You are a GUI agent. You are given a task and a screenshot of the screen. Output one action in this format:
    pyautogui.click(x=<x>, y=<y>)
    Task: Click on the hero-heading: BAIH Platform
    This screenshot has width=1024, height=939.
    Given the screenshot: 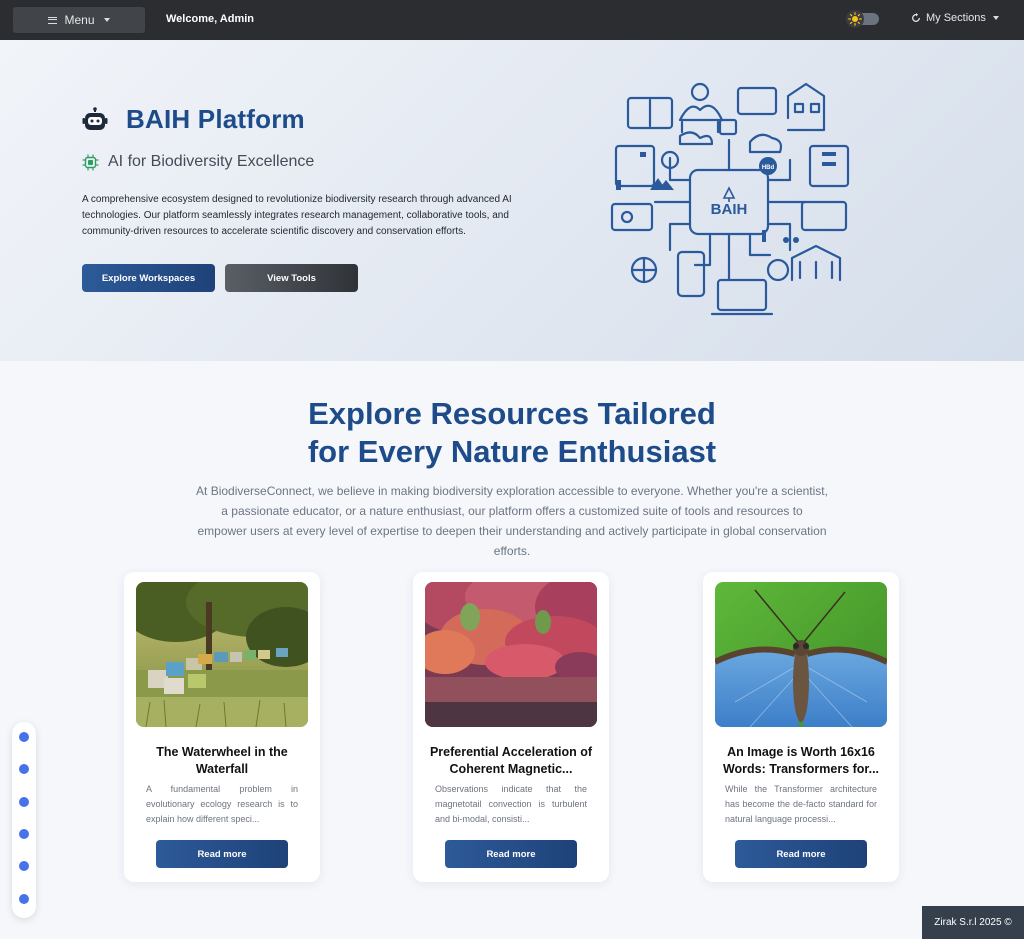 What is the action you would take?
    pyautogui.click(x=215, y=119)
    